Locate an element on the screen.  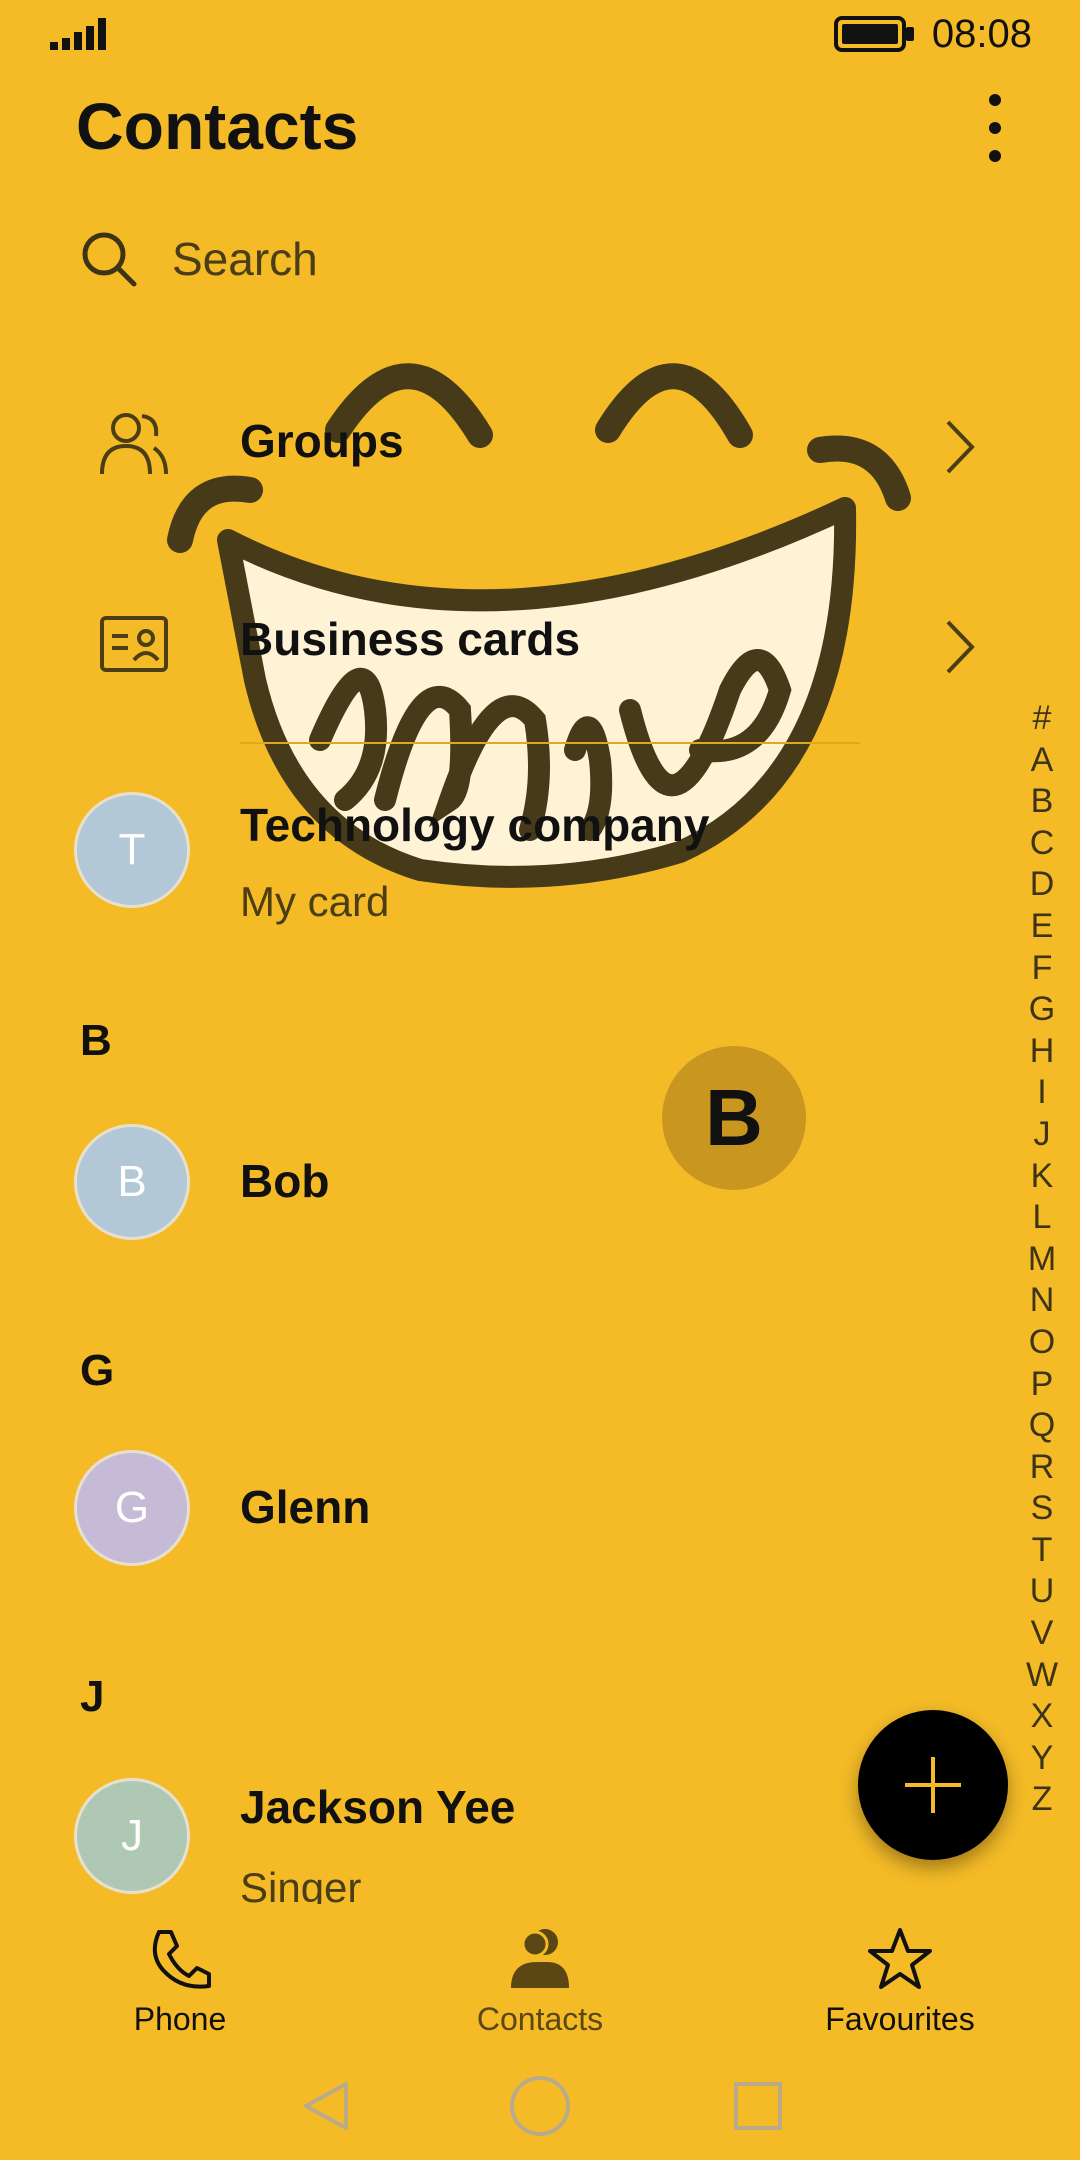
index-letter: B is located at coordinates (1042, 802).